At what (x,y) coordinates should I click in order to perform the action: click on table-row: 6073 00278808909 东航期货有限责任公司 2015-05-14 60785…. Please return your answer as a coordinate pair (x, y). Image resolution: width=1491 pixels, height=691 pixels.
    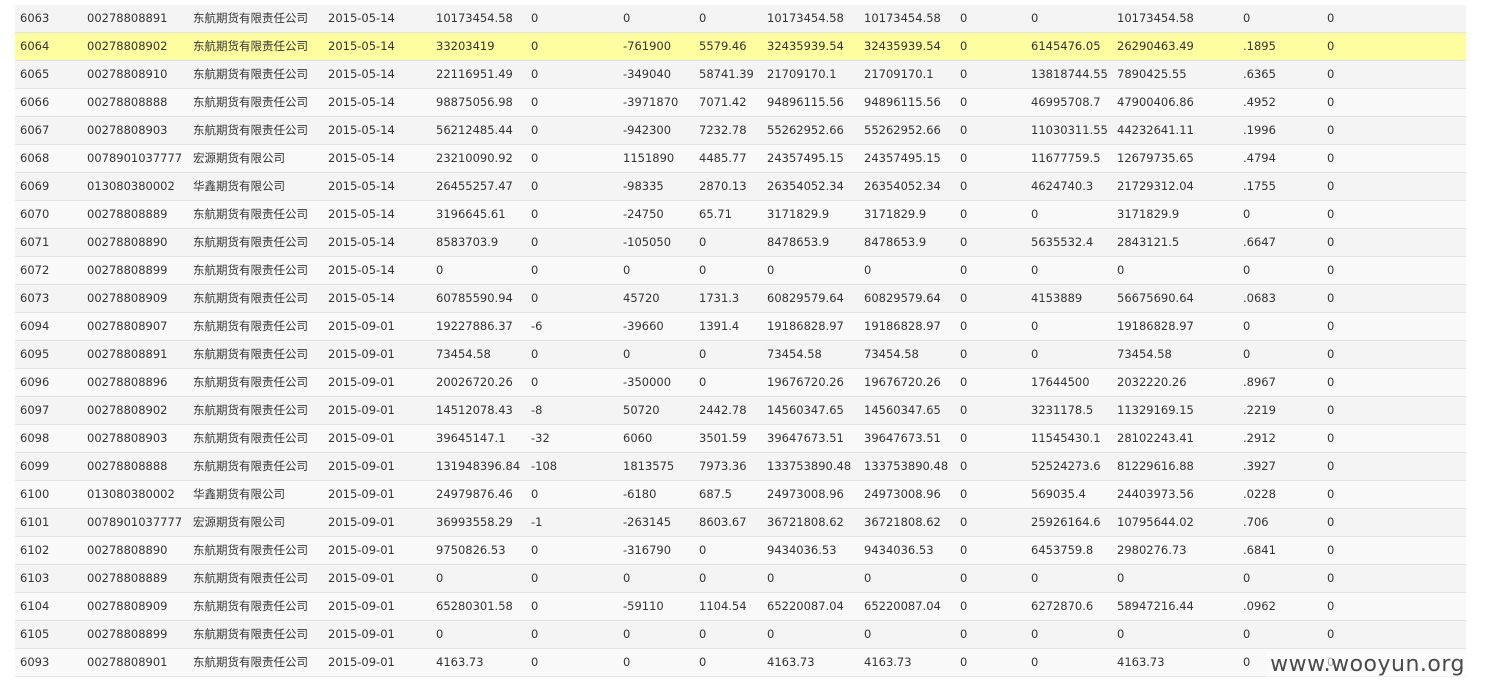
    Looking at the image, I should click on (740, 298).